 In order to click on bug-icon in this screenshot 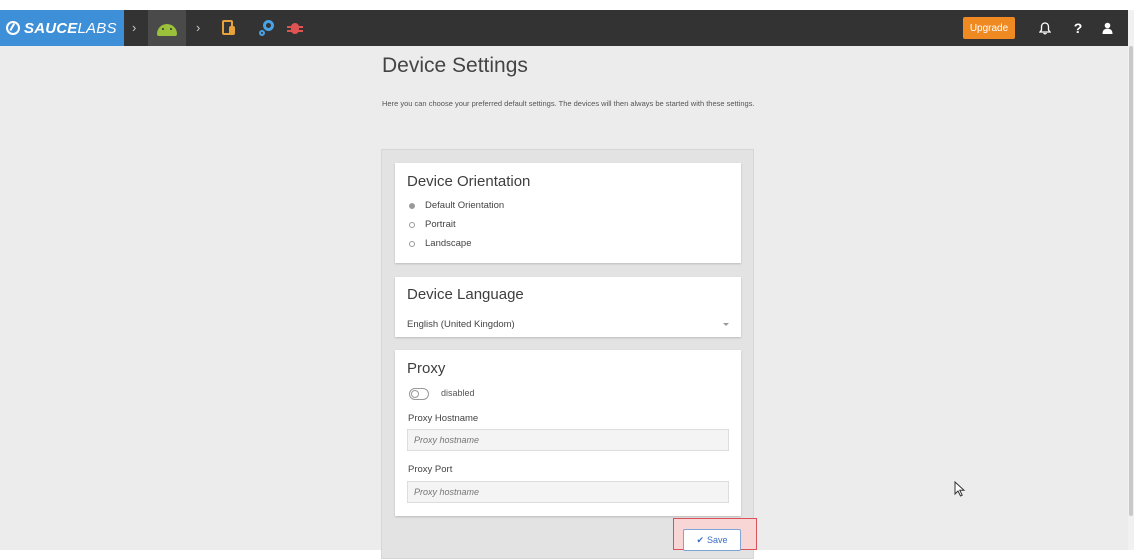, I will do `click(295, 28)`.